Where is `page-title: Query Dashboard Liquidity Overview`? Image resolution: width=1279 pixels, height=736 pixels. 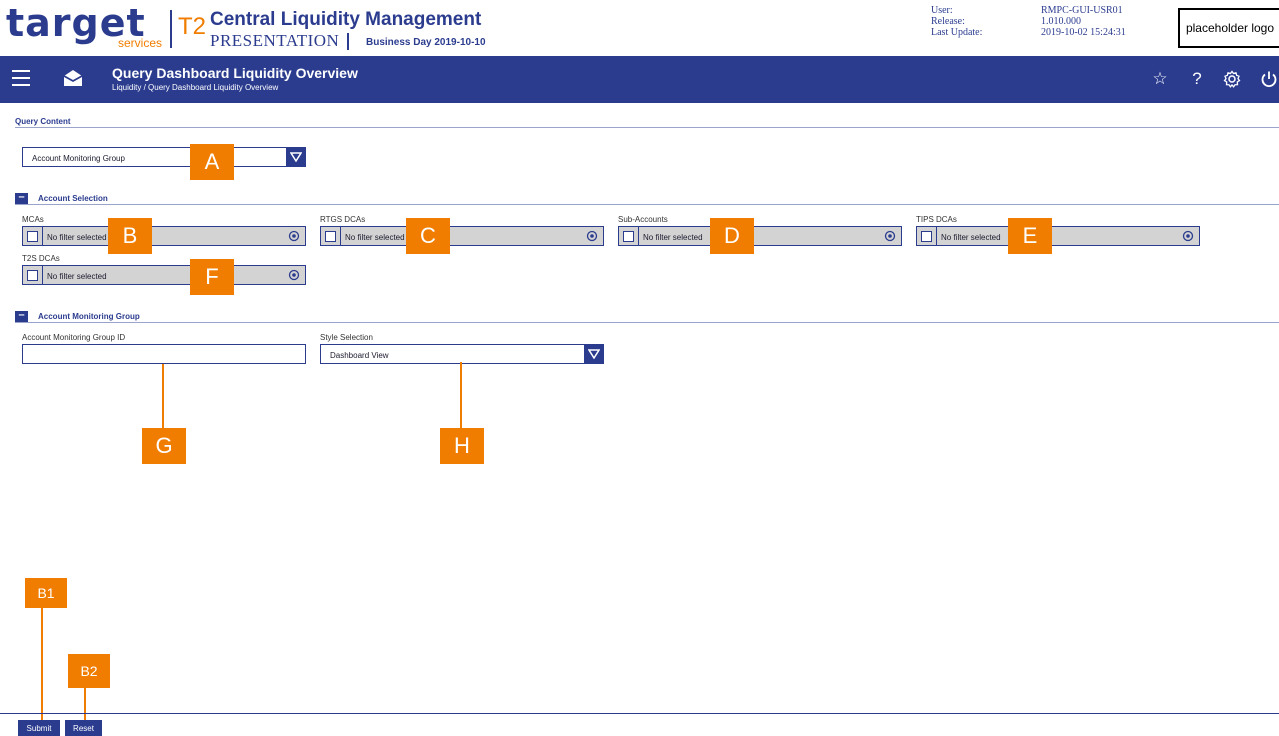
page-title: Query Dashboard Liquidity Overview is located at coordinates (235, 73).